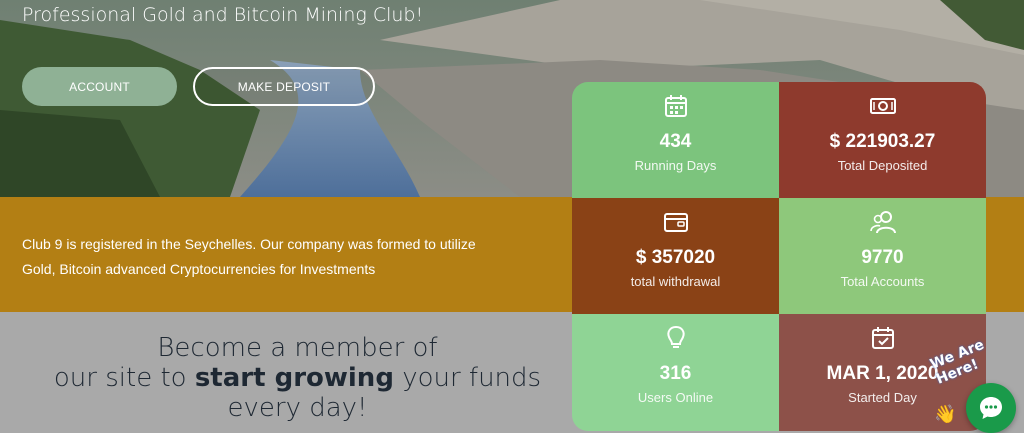 This screenshot has height=433, width=1024. I want to click on wallet-icon, so click(675, 222).